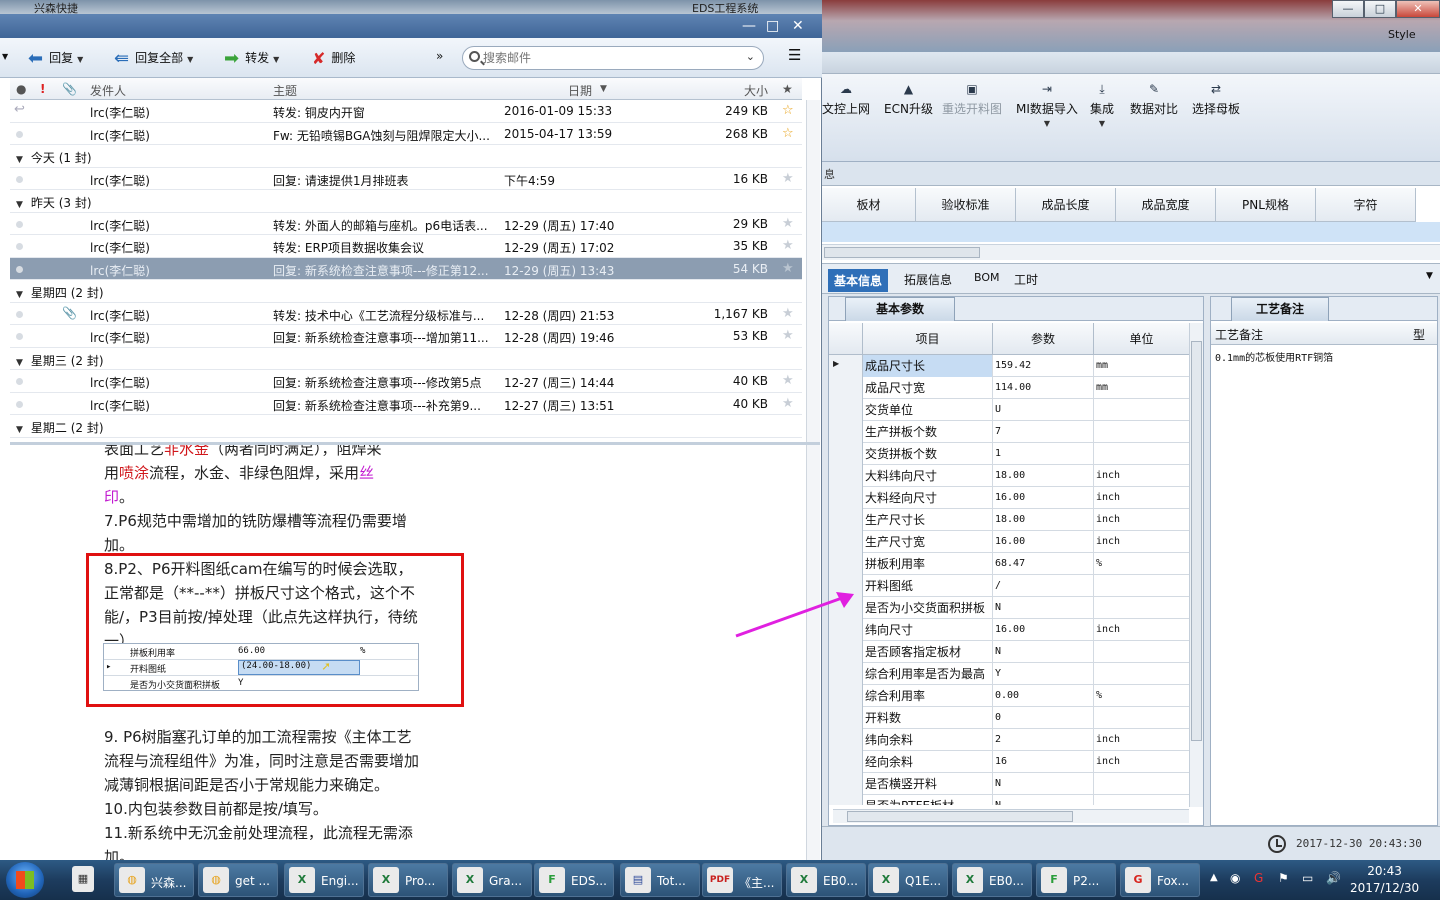 The height and width of the screenshot is (900, 1440). What do you see at coordinates (928, 339) in the screenshot?
I see `col-item: 项目` at bounding box center [928, 339].